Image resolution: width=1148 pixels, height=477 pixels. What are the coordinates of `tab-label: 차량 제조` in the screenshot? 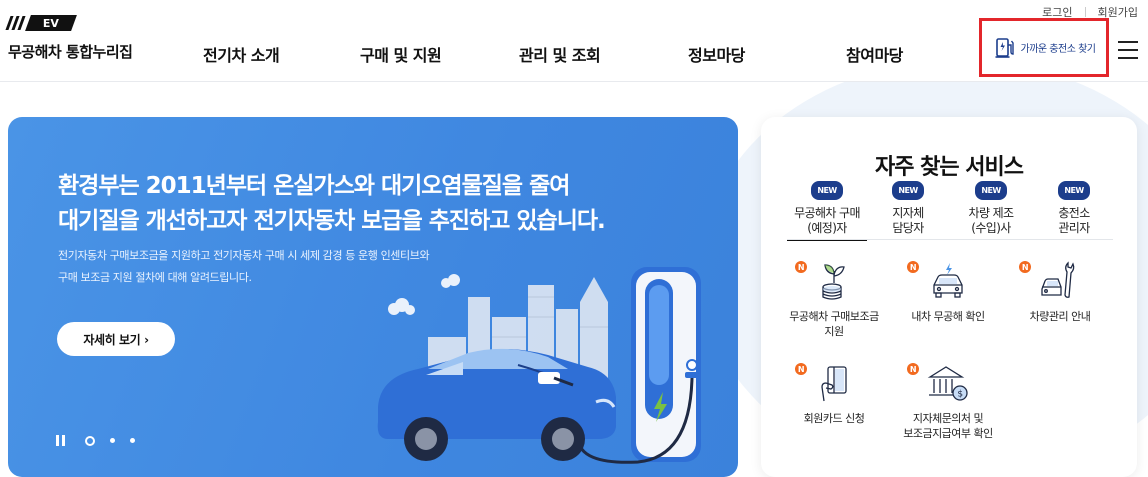 It's located at (991, 213).